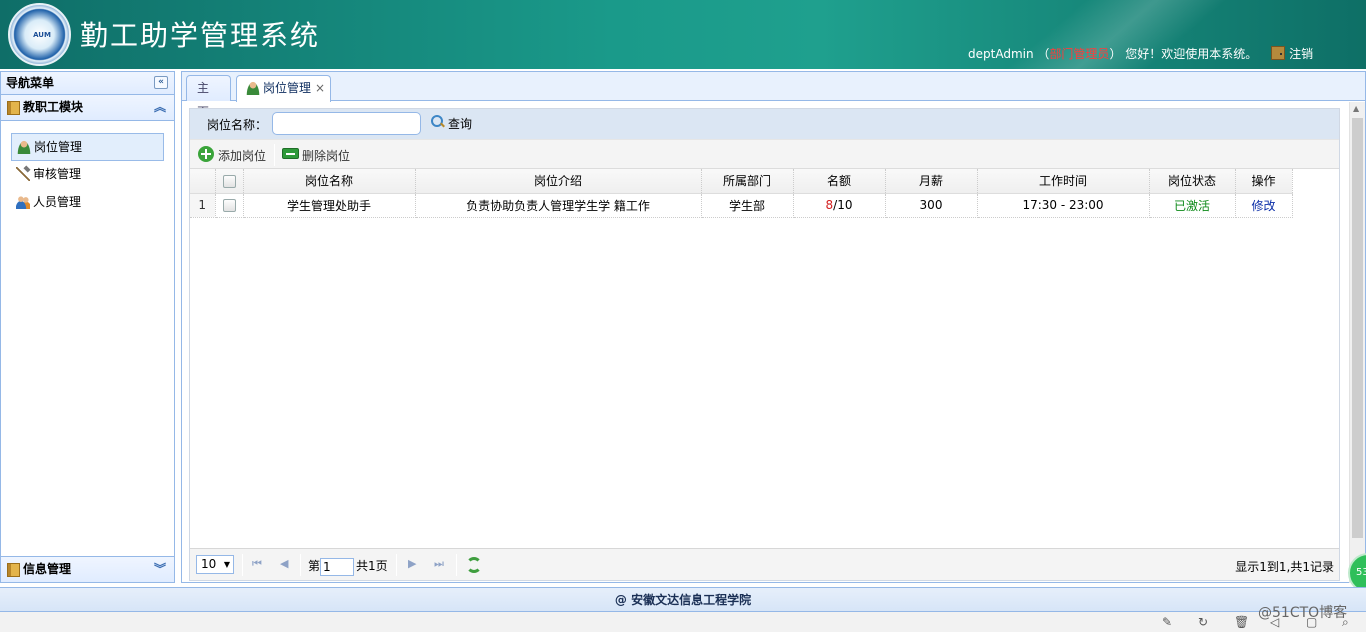  What do you see at coordinates (23, 202) in the screenshot?
I see `users-icon` at bounding box center [23, 202].